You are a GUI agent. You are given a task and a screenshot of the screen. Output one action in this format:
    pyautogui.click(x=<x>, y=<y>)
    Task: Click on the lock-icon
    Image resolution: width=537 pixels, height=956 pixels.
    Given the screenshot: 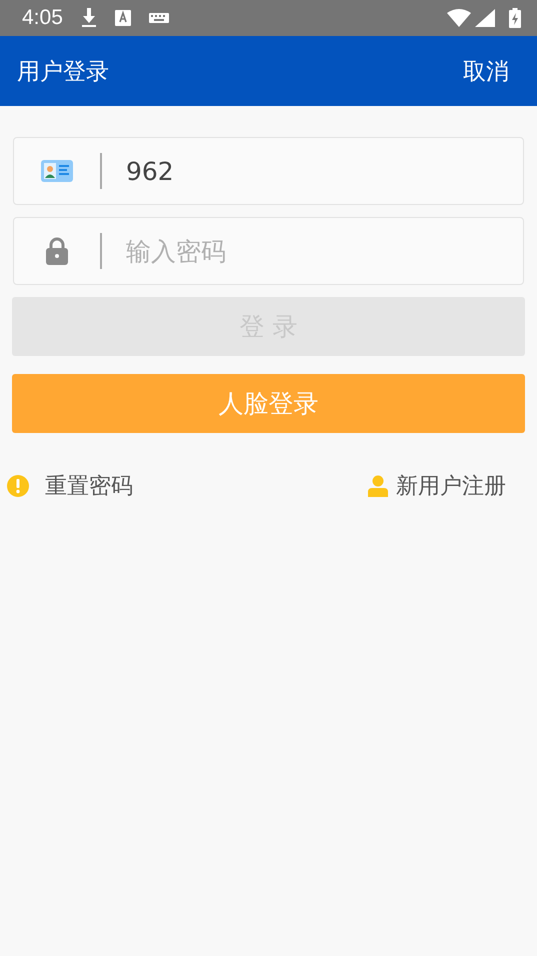 What is the action you would take?
    pyautogui.click(x=57, y=251)
    